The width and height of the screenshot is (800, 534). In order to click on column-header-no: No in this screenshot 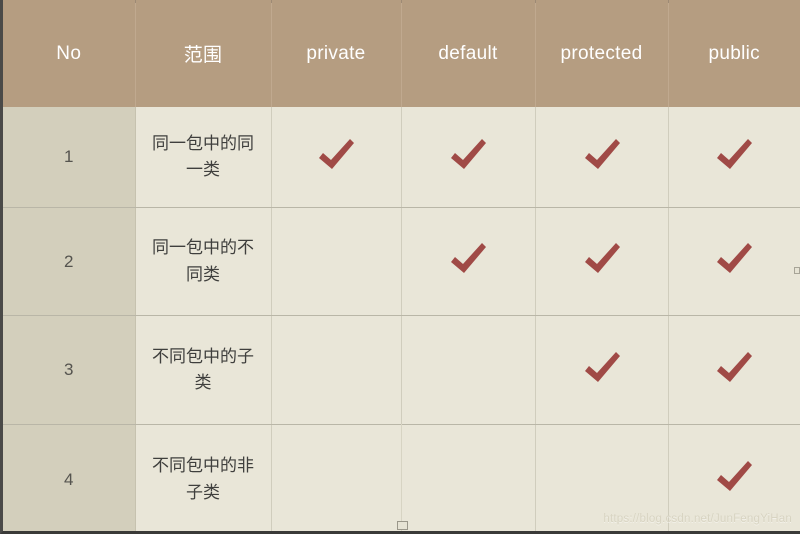, I will do `click(69, 53)`.